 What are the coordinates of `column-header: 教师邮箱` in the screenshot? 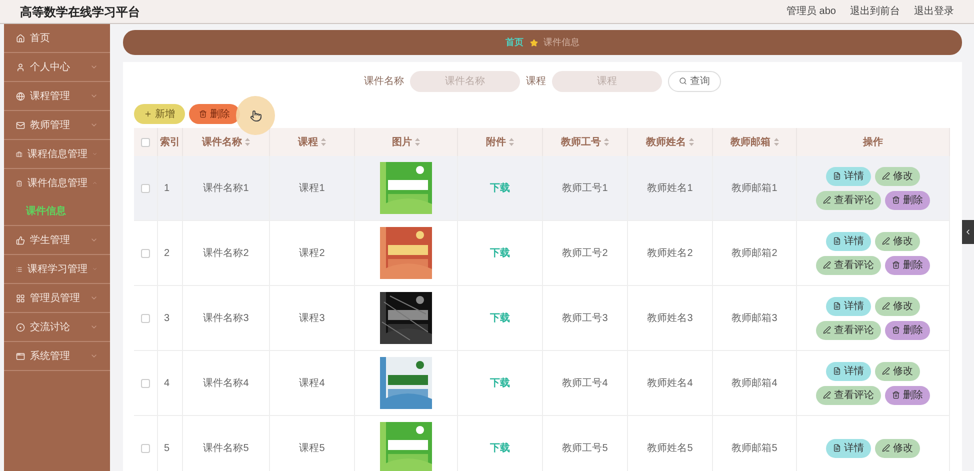 It's located at (754, 142).